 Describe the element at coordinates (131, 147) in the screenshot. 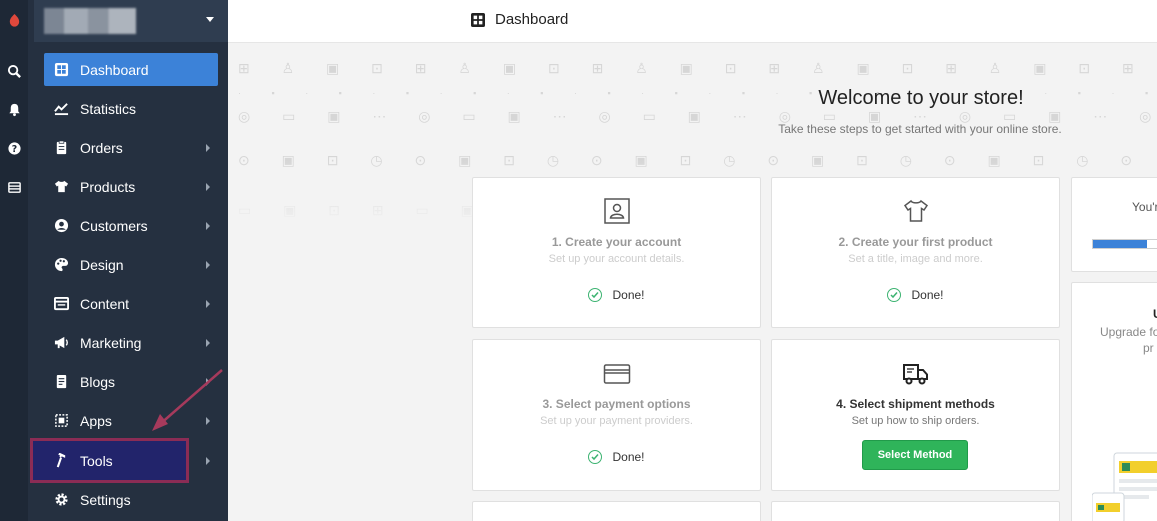

I see `sidebar-item-orders: Orders` at that location.